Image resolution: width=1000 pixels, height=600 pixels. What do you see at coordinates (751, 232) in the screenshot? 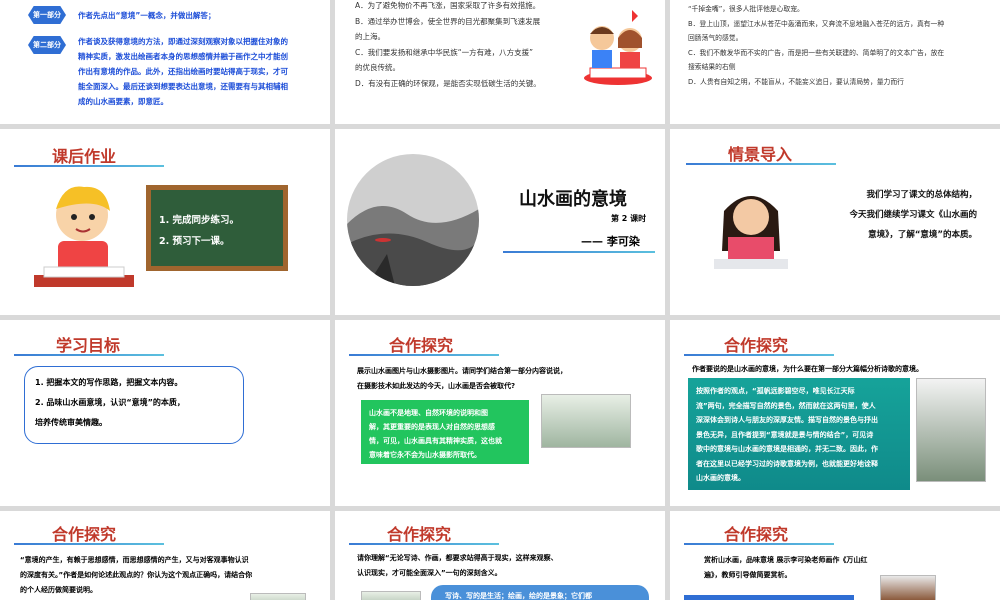
I see `thinking-girl-illustration` at bounding box center [751, 232].